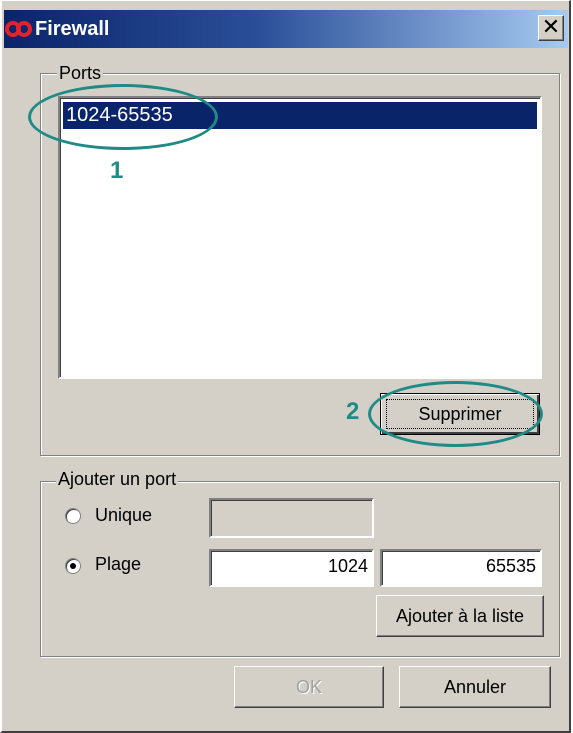 This screenshot has height=733, width=573. I want to click on cancel-button: Annuler, so click(475, 687).